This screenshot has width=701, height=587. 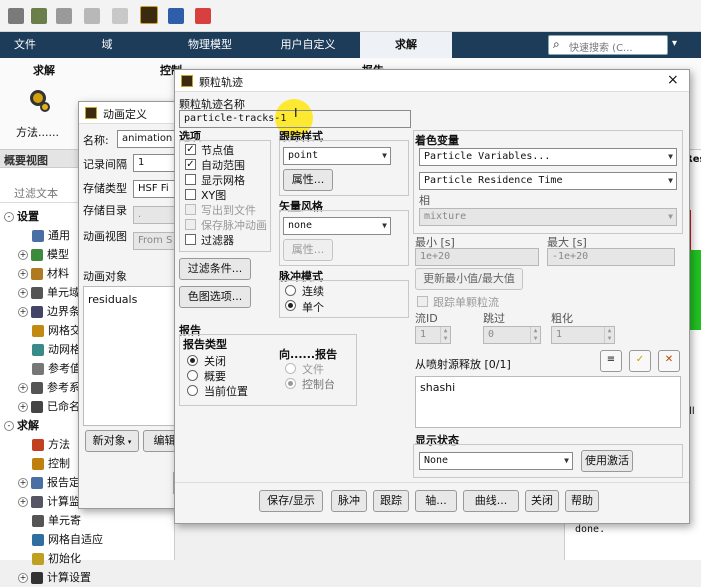 What do you see at coordinates (437, 387) in the screenshot?
I see `list-item: shashi` at bounding box center [437, 387].